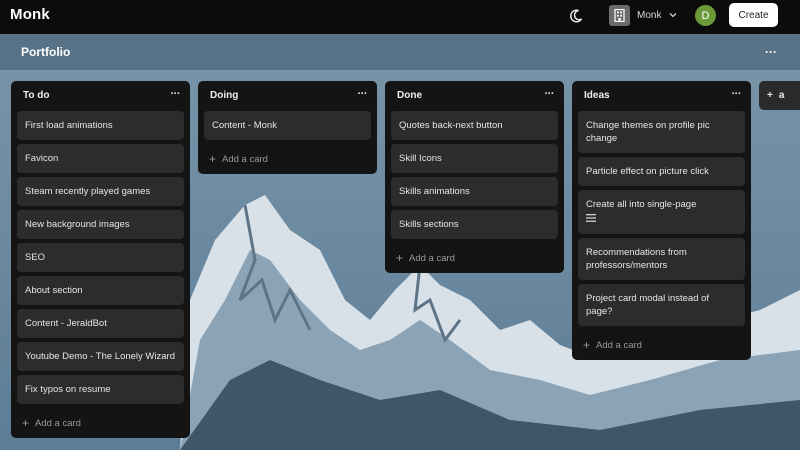  I want to click on card: Content - Monk, so click(287, 125).